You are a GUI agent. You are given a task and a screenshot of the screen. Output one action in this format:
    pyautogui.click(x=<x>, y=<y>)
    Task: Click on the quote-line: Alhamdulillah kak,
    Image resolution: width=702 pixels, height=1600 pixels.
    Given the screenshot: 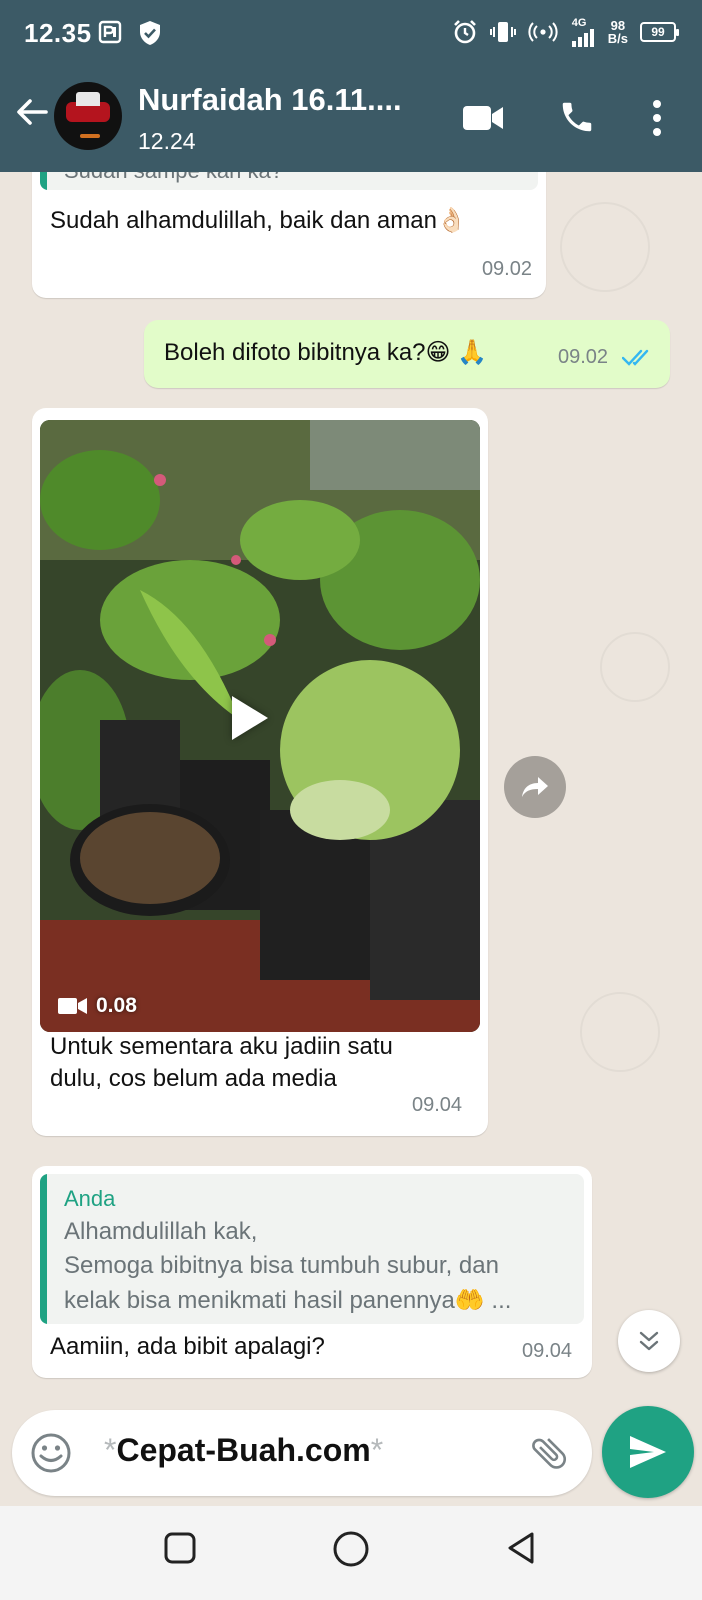 What is the action you would take?
    pyautogui.click(x=161, y=1231)
    